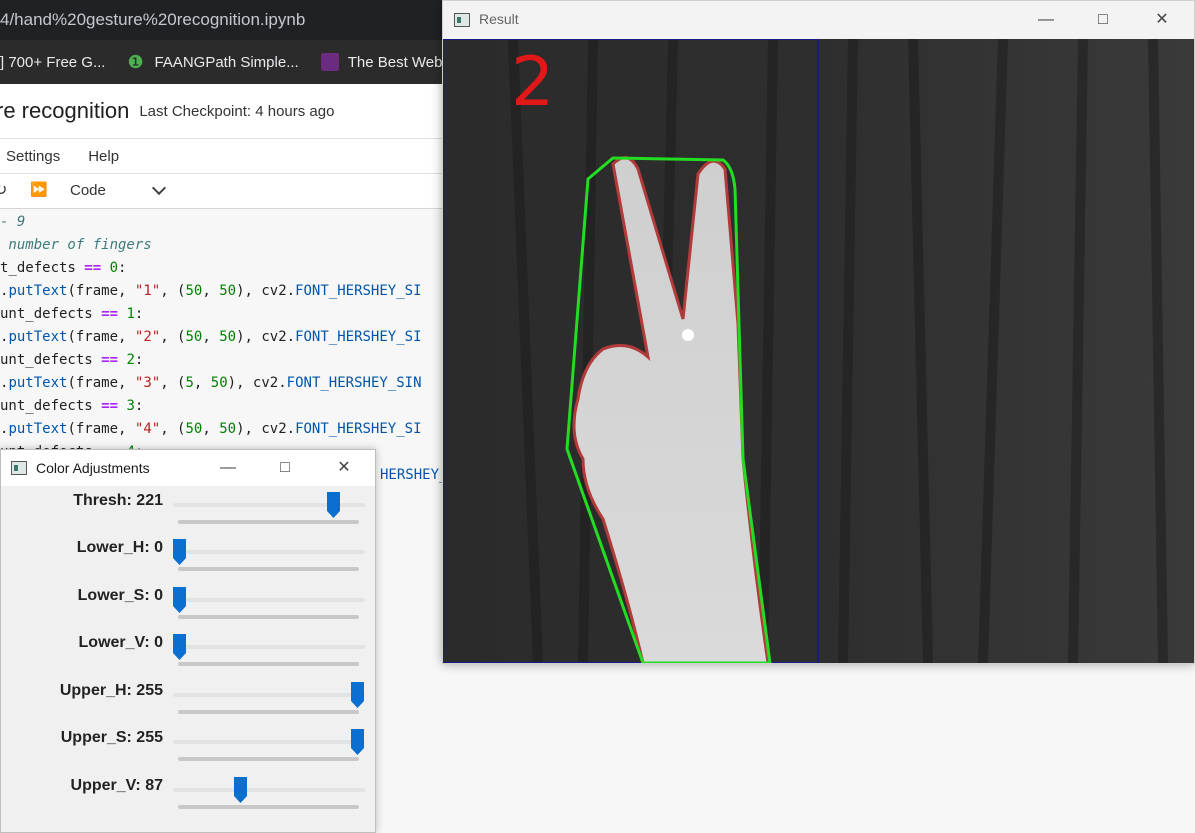 The height and width of the screenshot is (833, 1195). What do you see at coordinates (119, 547) in the screenshot?
I see `trackbar-label: Lower_H: 0` at bounding box center [119, 547].